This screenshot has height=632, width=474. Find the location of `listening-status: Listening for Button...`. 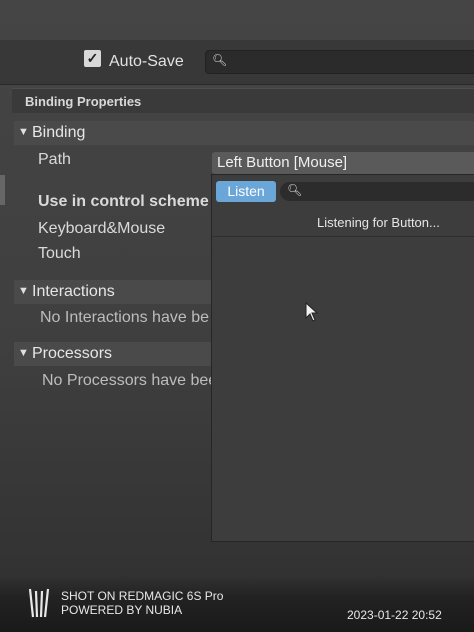

listening-status: Listening for Button... is located at coordinates (378, 222).